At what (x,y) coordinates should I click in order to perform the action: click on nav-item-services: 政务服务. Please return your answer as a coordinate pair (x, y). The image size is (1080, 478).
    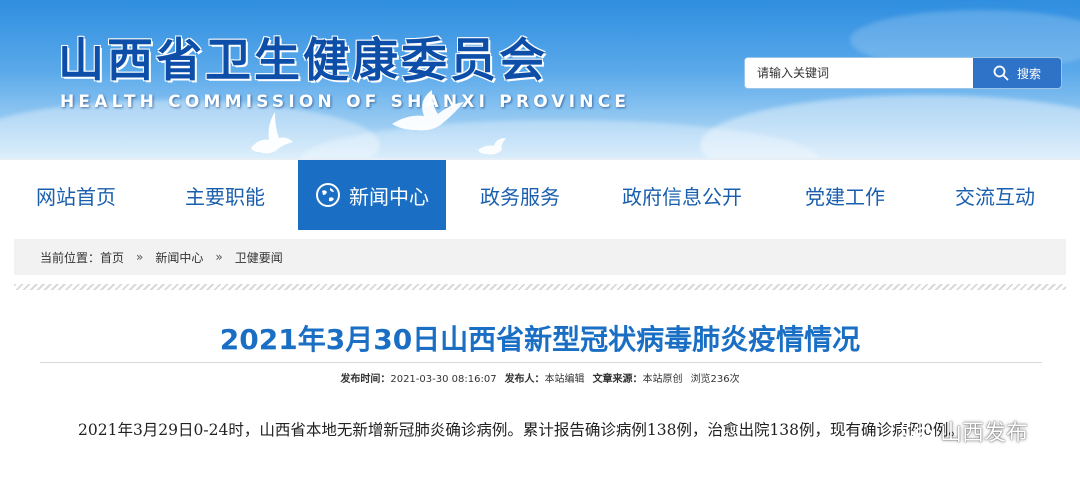
    Looking at the image, I should click on (520, 195).